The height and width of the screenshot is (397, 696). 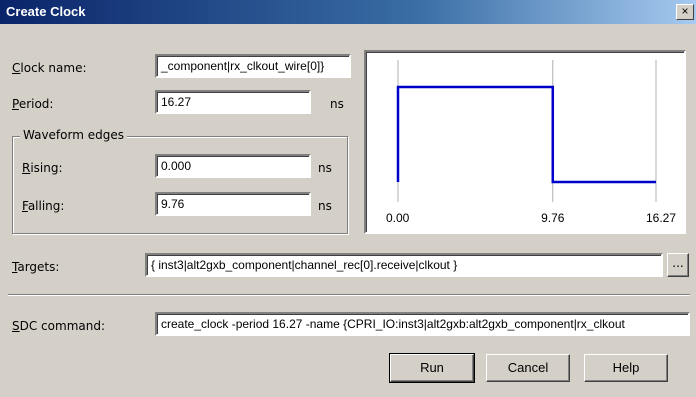 What do you see at coordinates (42, 168) in the screenshot?
I see `rising-label: Rising:` at bounding box center [42, 168].